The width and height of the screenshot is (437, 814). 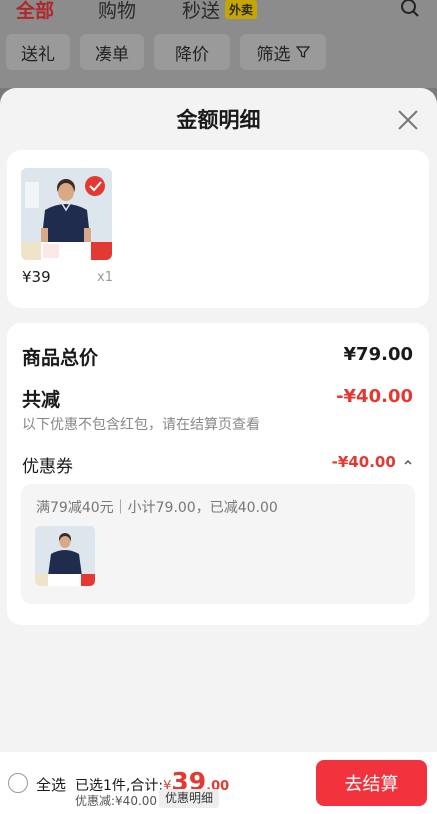 I want to click on filter-chips: 送礼 凑单 降价 筛选, so click(x=166, y=52).